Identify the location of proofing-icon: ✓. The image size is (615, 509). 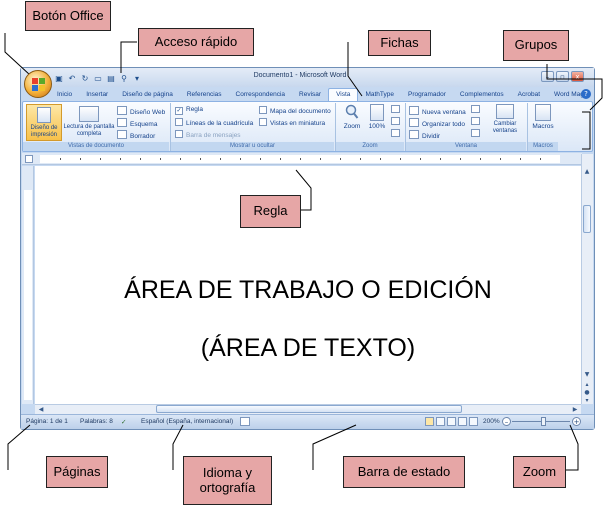
(123, 422).